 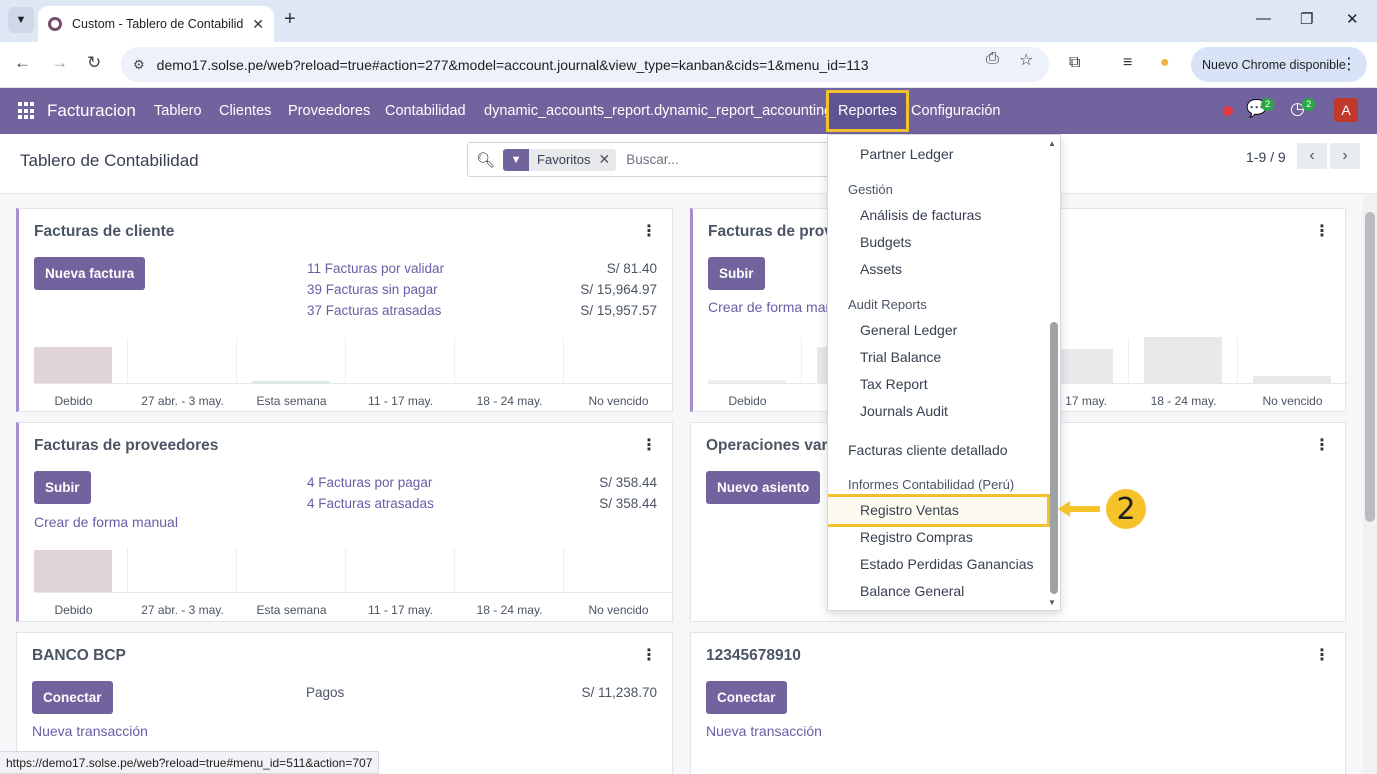 I want to click on dropdown-header-peru: Informes Contabilidad (Perú), so click(x=931, y=484).